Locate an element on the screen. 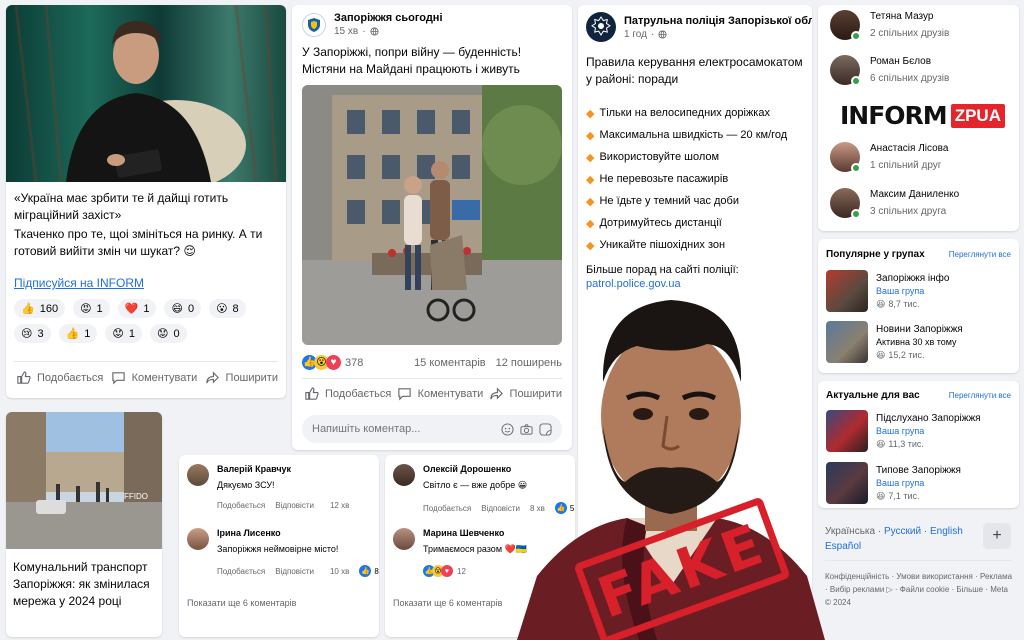 The width and height of the screenshot is (1024, 640). love-reaction-icon: ♥ is located at coordinates (447, 571).